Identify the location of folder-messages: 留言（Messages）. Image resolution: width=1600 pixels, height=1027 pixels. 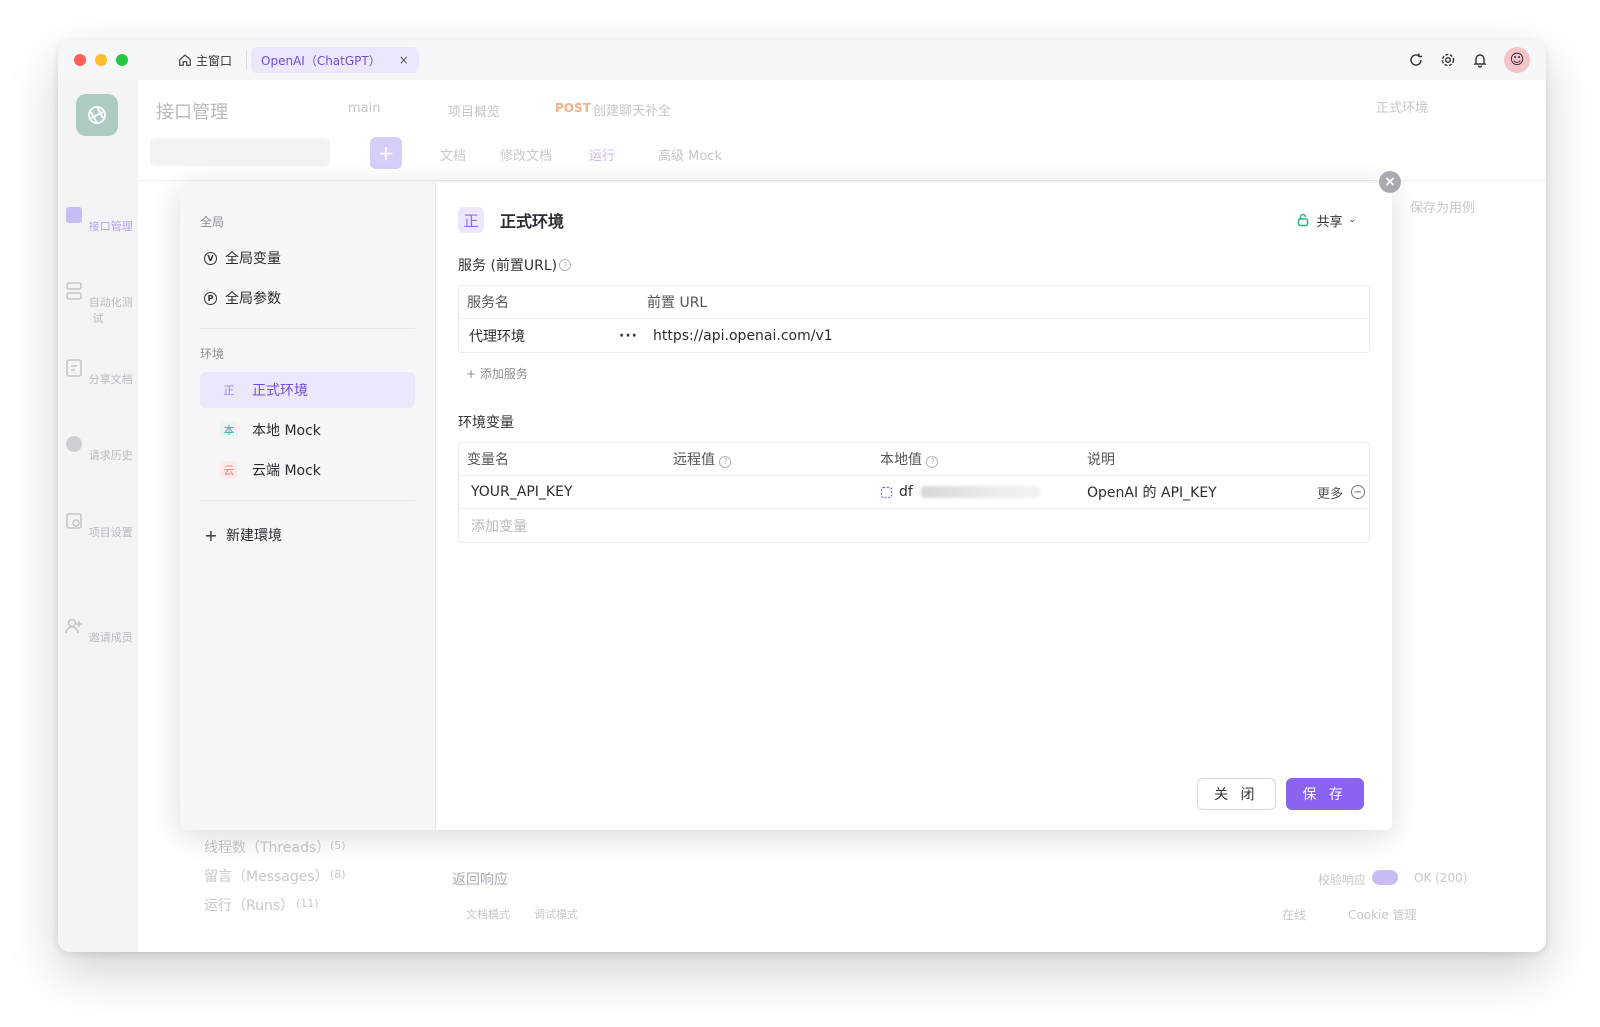
(266, 876).